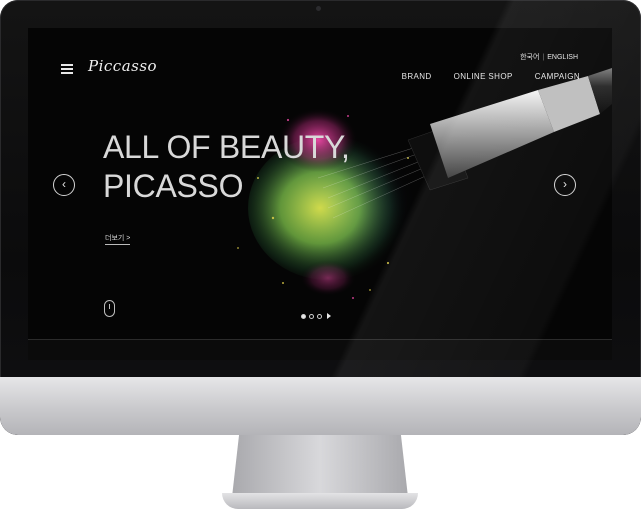  What do you see at coordinates (226, 167) in the screenshot?
I see `hero-title: ALL OF BEAUTY, PICASSO` at bounding box center [226, 167].